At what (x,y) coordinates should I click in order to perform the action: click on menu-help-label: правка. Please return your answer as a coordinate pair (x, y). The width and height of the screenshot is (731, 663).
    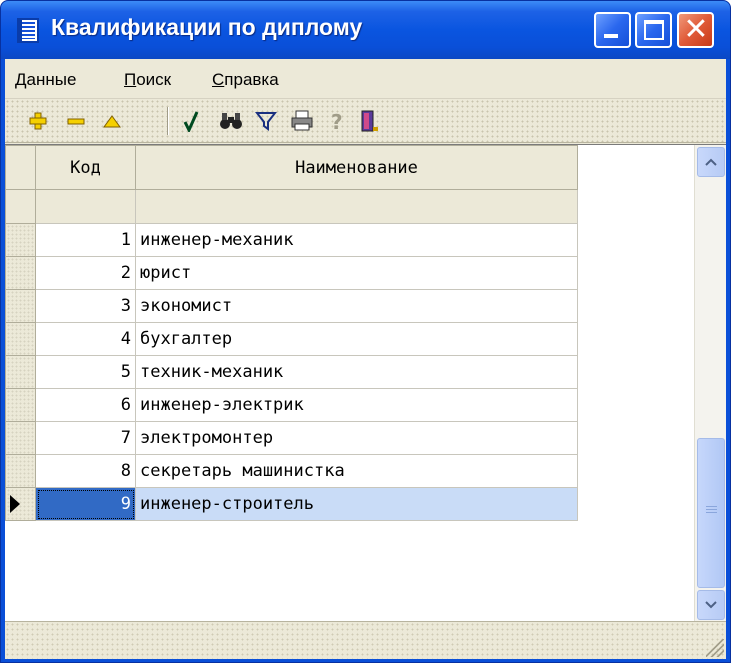
    Looking at the image, I should click on (251, 79).